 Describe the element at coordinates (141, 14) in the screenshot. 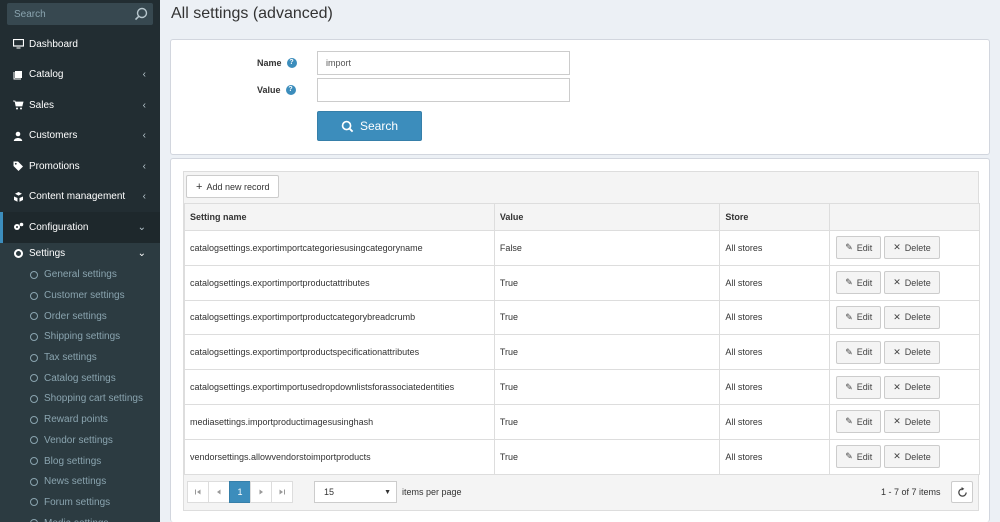

I see `search-icon` at that location.